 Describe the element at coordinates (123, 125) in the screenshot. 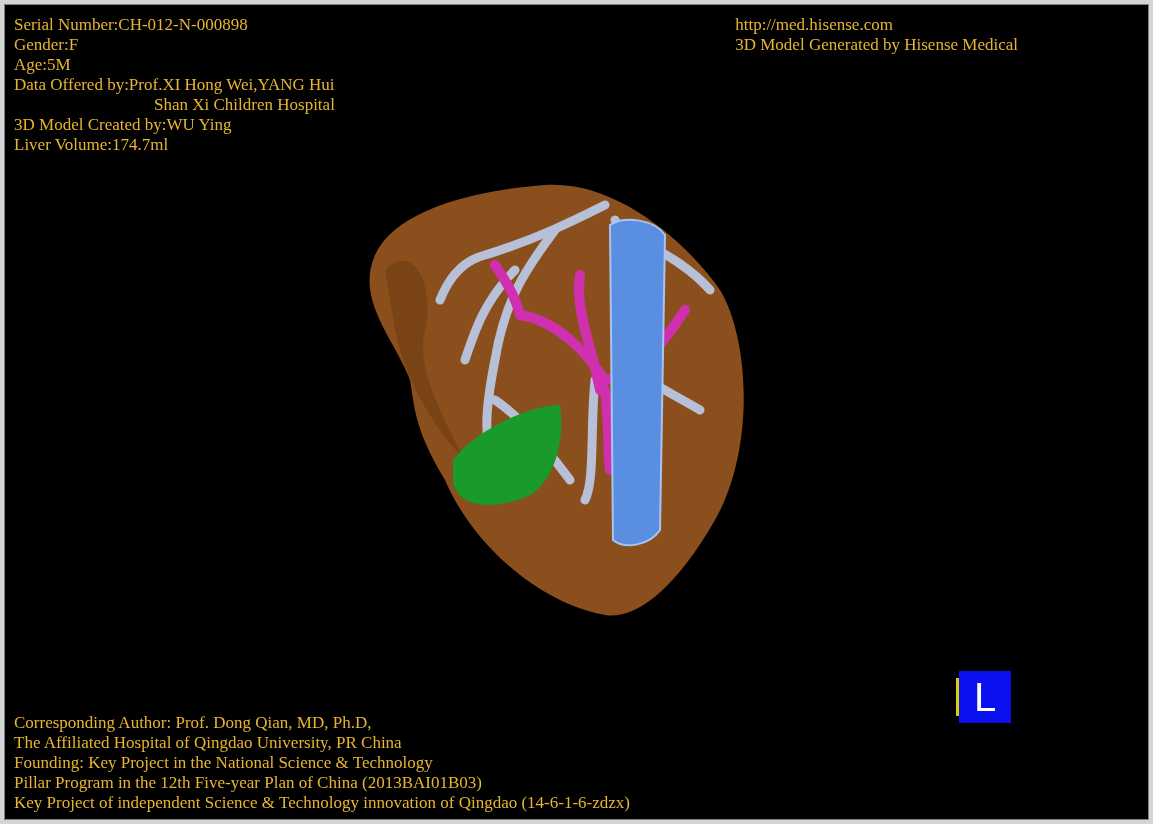

I see `info-text: 3D Model Created by:WU Ying` at that location.